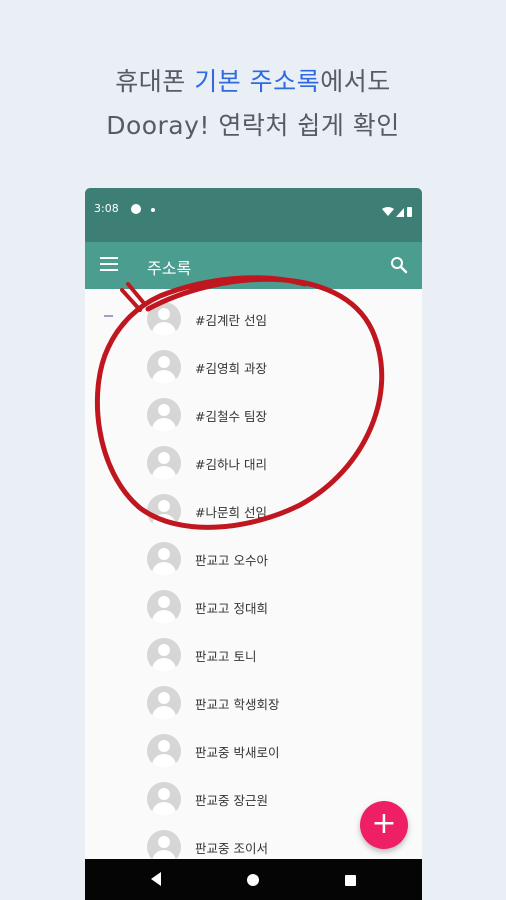 This screenshot has width=506, height=900. I want to click on contact-name: 판교고 토니, so click(226, 656).